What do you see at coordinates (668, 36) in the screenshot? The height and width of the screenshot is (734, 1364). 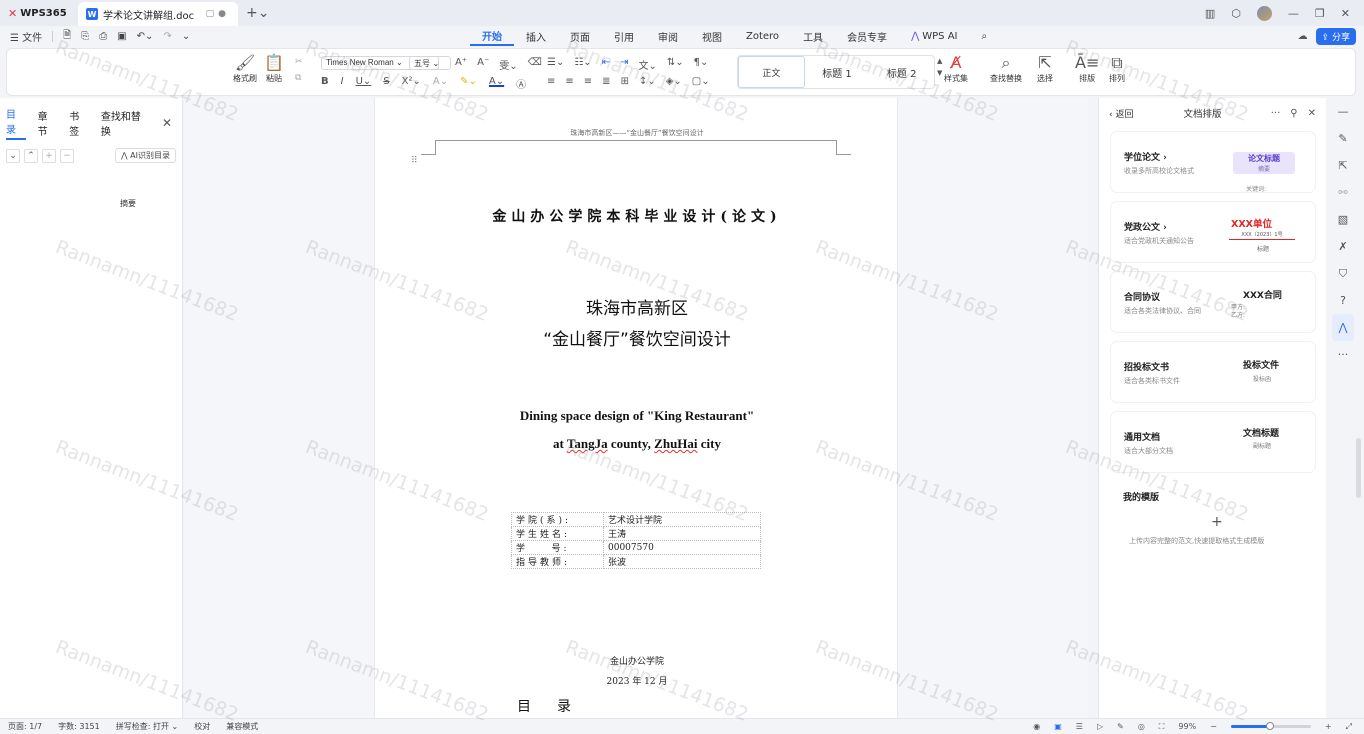 I see `tab-review: 审阅` at bounding box center [668, 36].